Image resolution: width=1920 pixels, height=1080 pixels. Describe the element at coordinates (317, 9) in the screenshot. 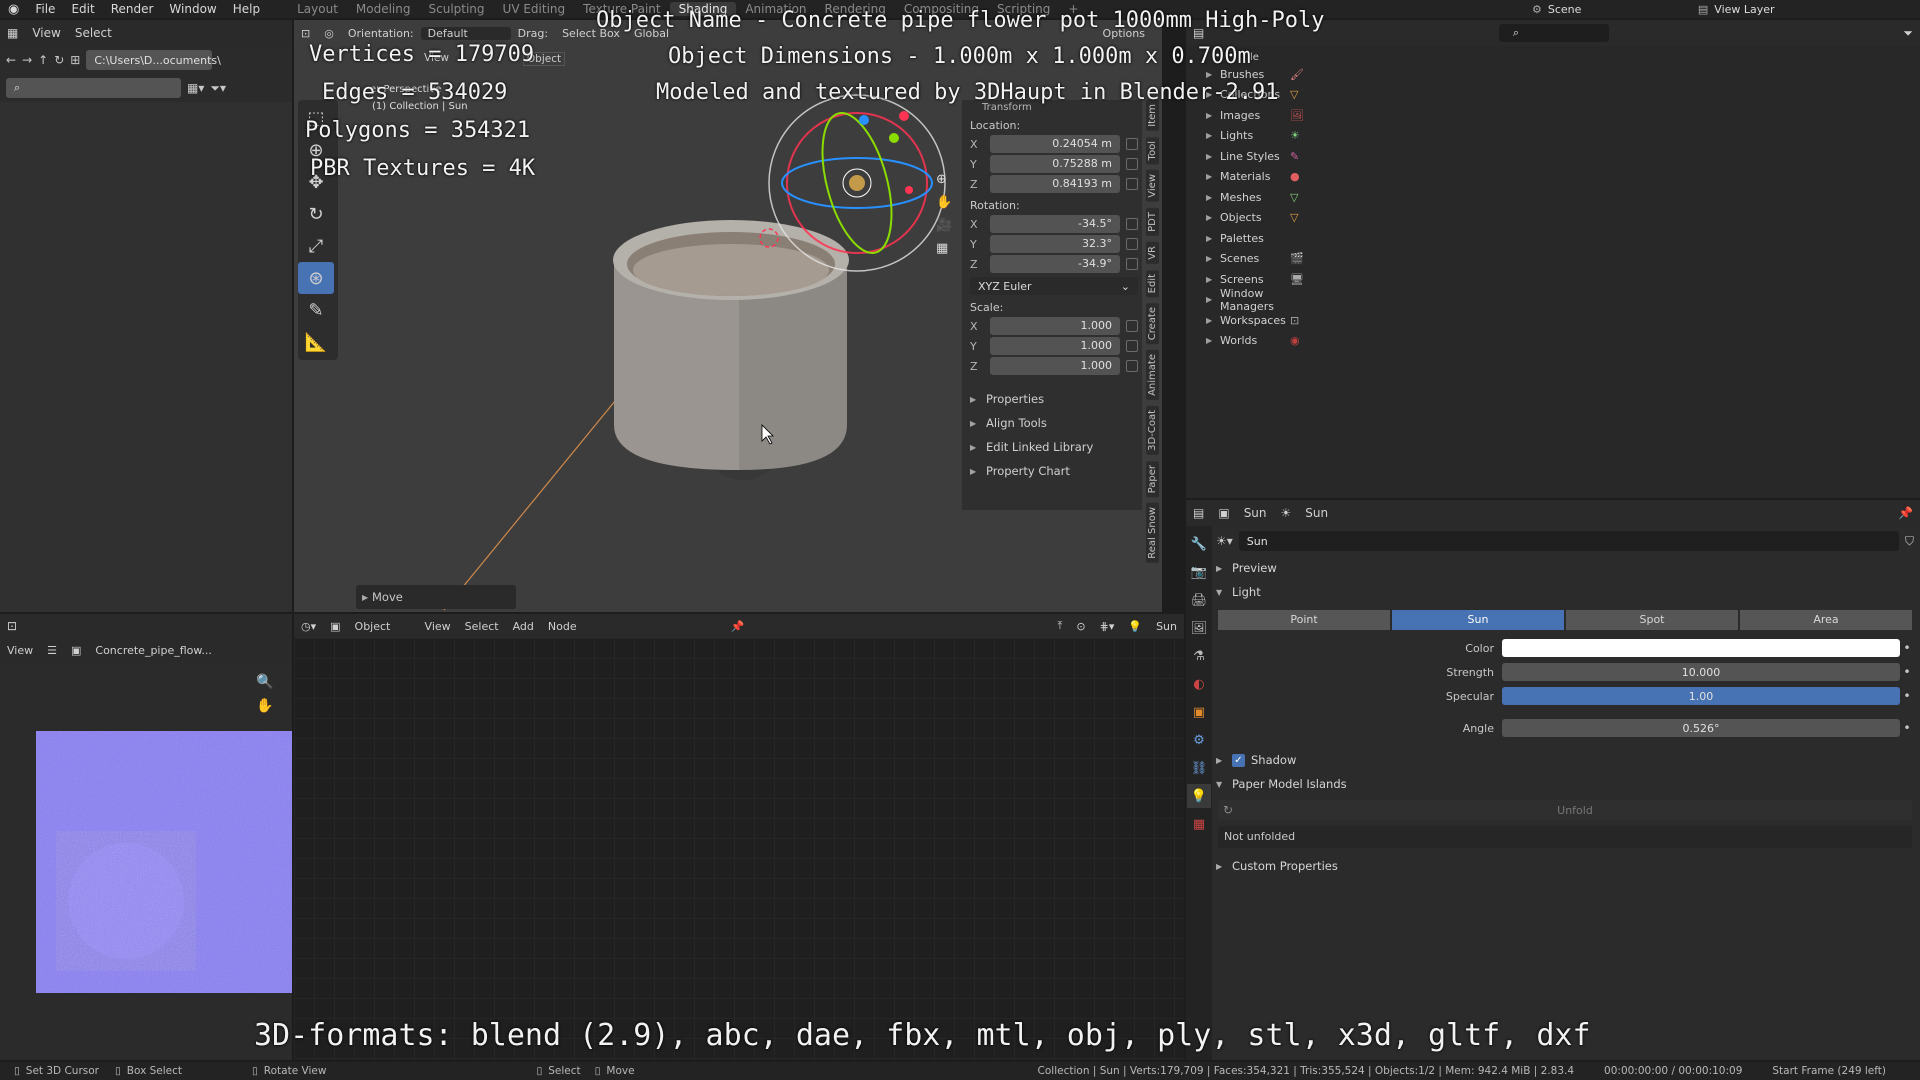

I see `tab-layout: Layout` at that location.